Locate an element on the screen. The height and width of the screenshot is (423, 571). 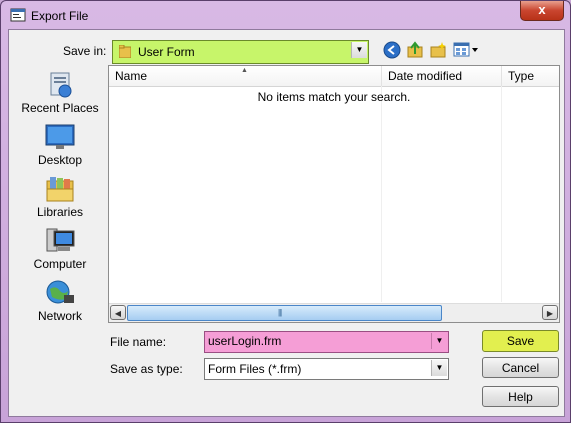
view-menu-icon is located at coordinates (466, 50).